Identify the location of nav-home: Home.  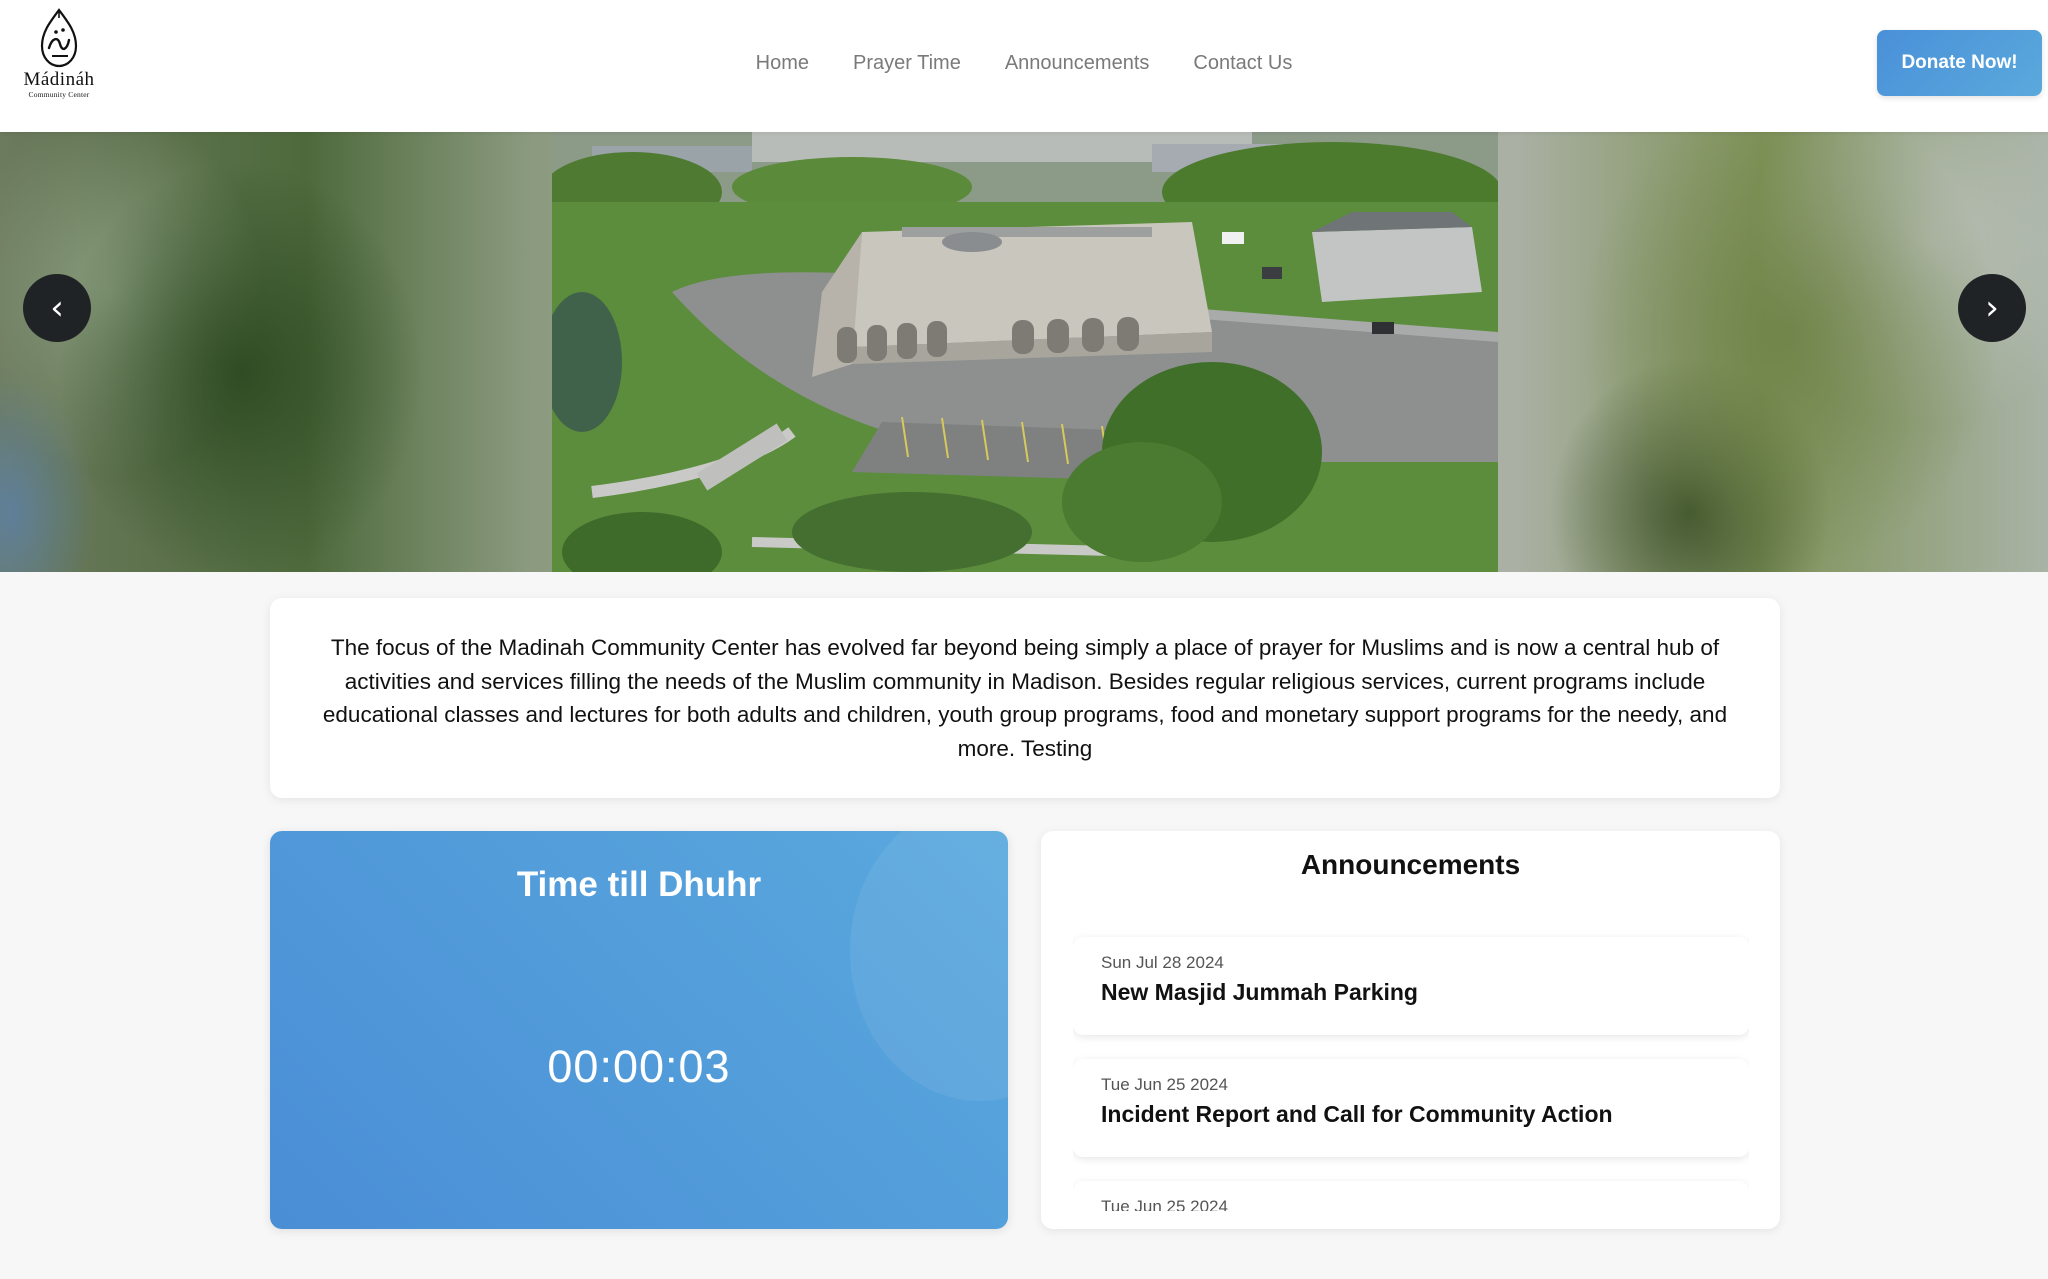
(782, 63).